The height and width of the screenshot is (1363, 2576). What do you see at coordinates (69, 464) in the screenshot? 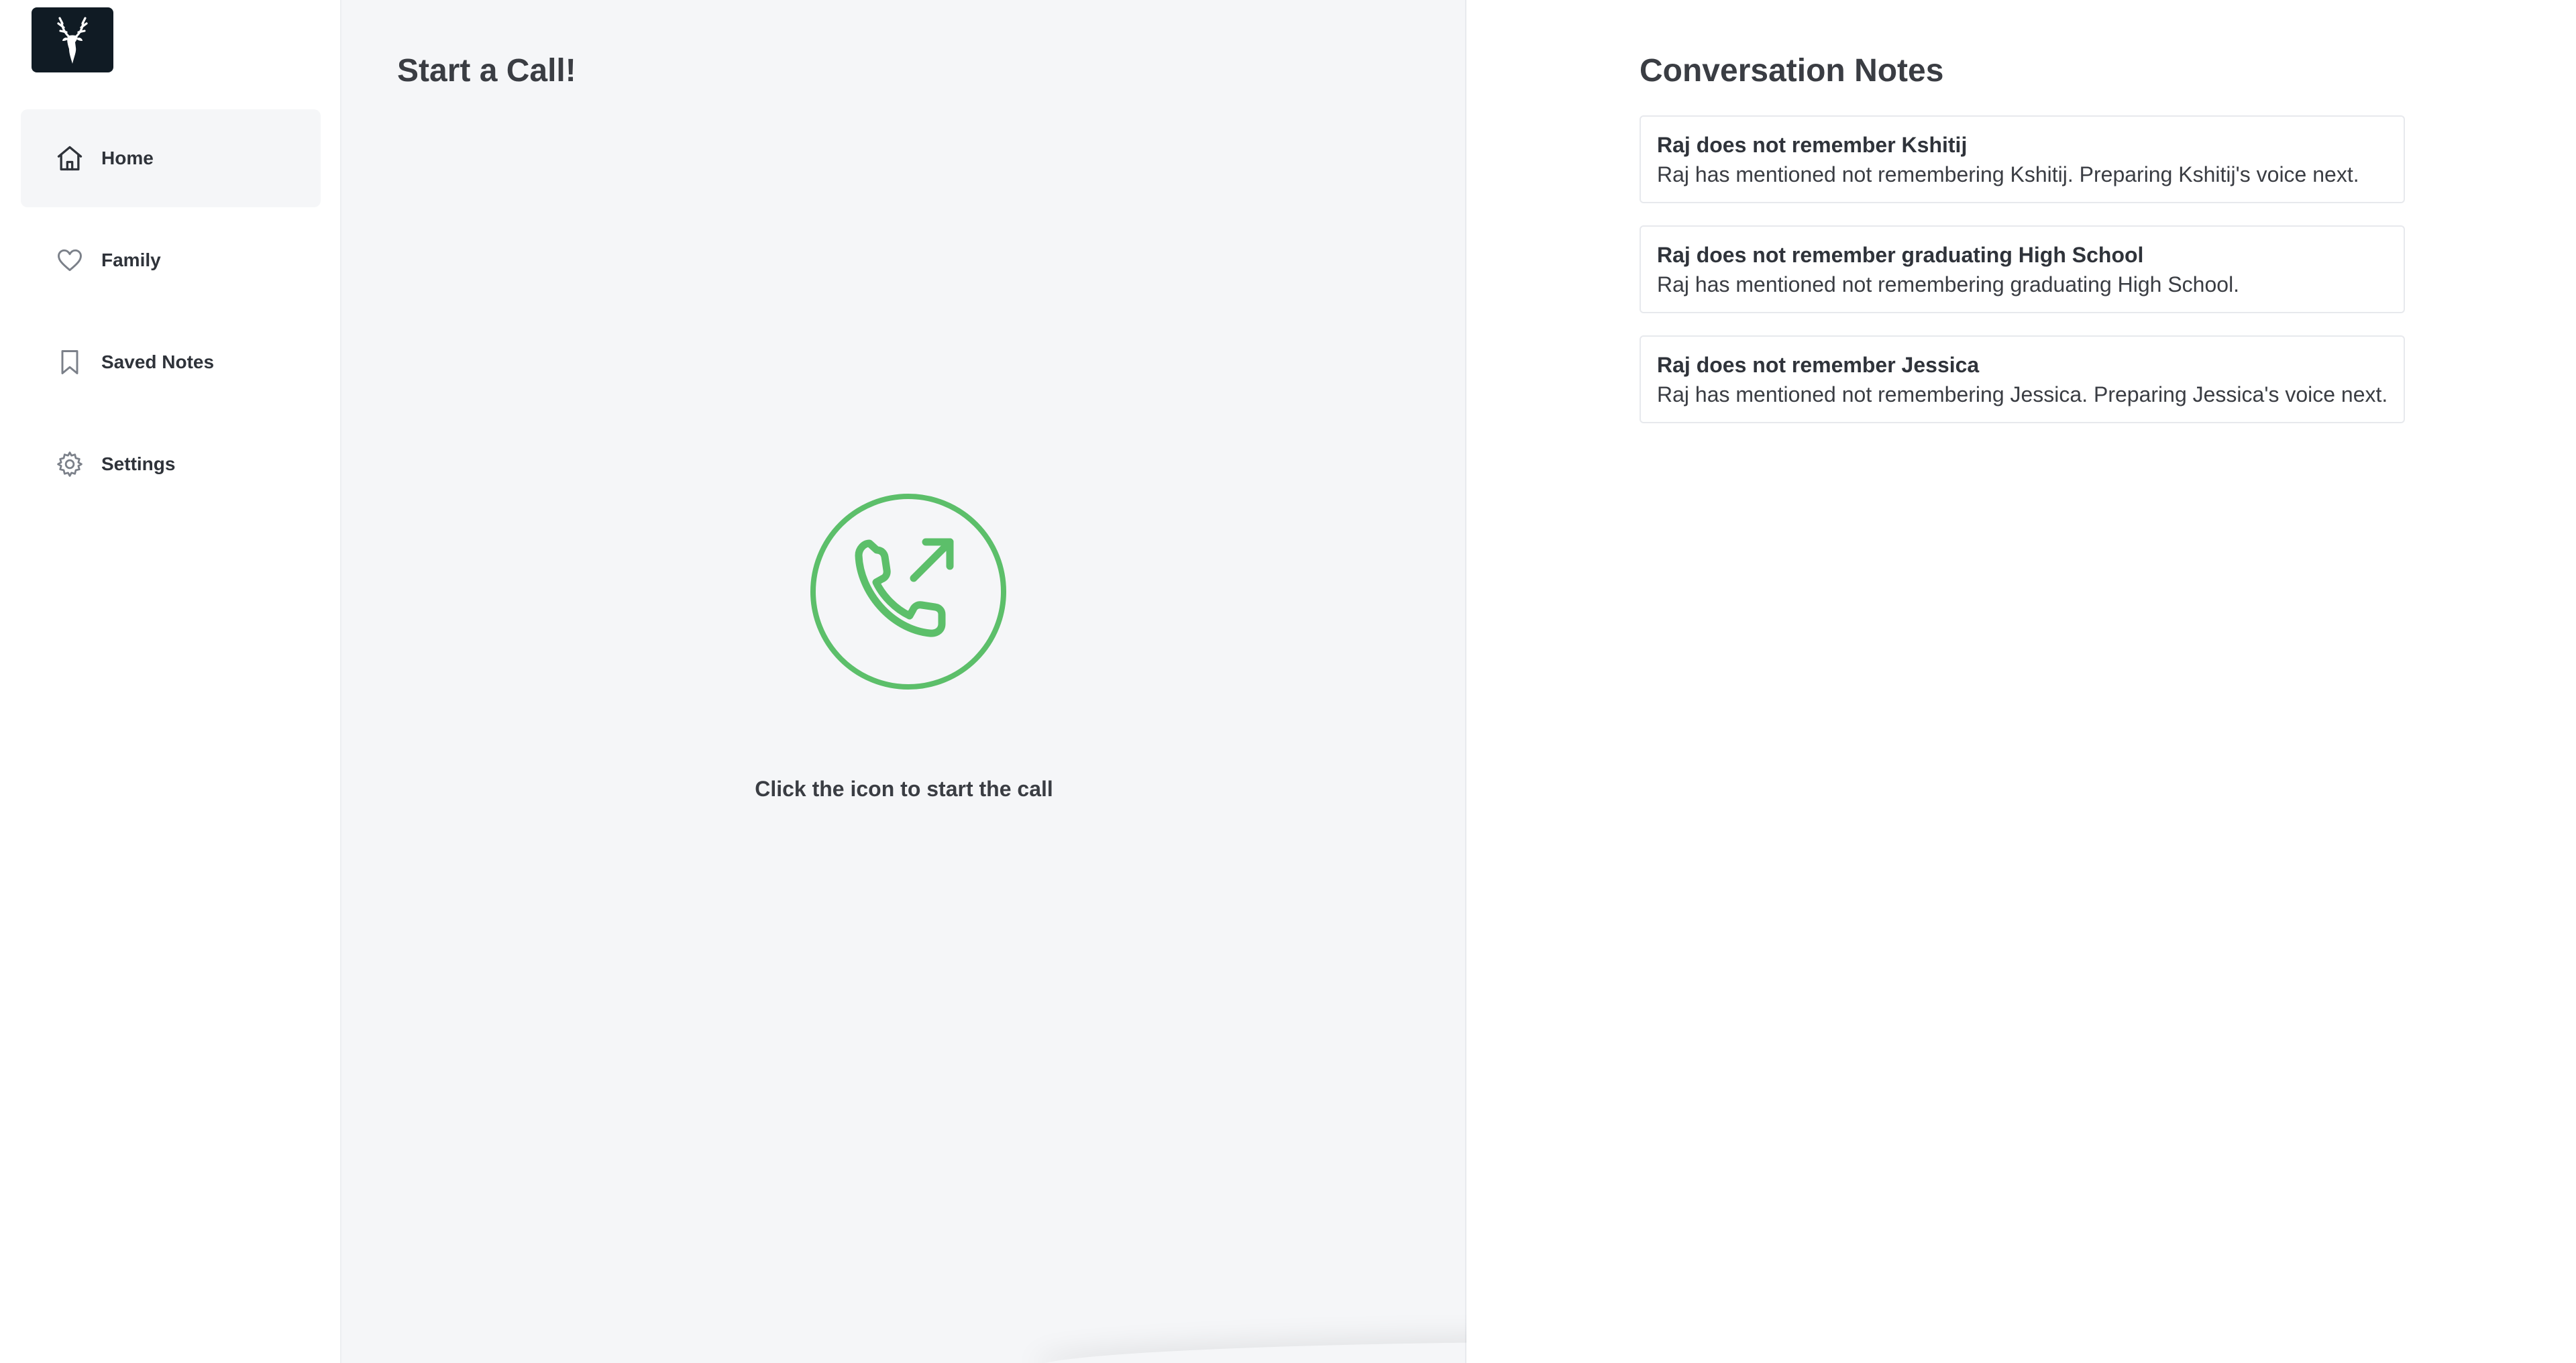
I see `gear-icon` at bounding box center [69, 464].